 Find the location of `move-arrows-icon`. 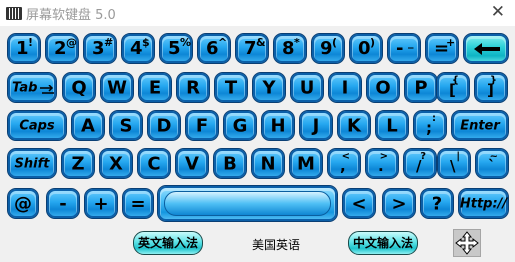

move-arrows-icon is located at coordinates (467, 243).